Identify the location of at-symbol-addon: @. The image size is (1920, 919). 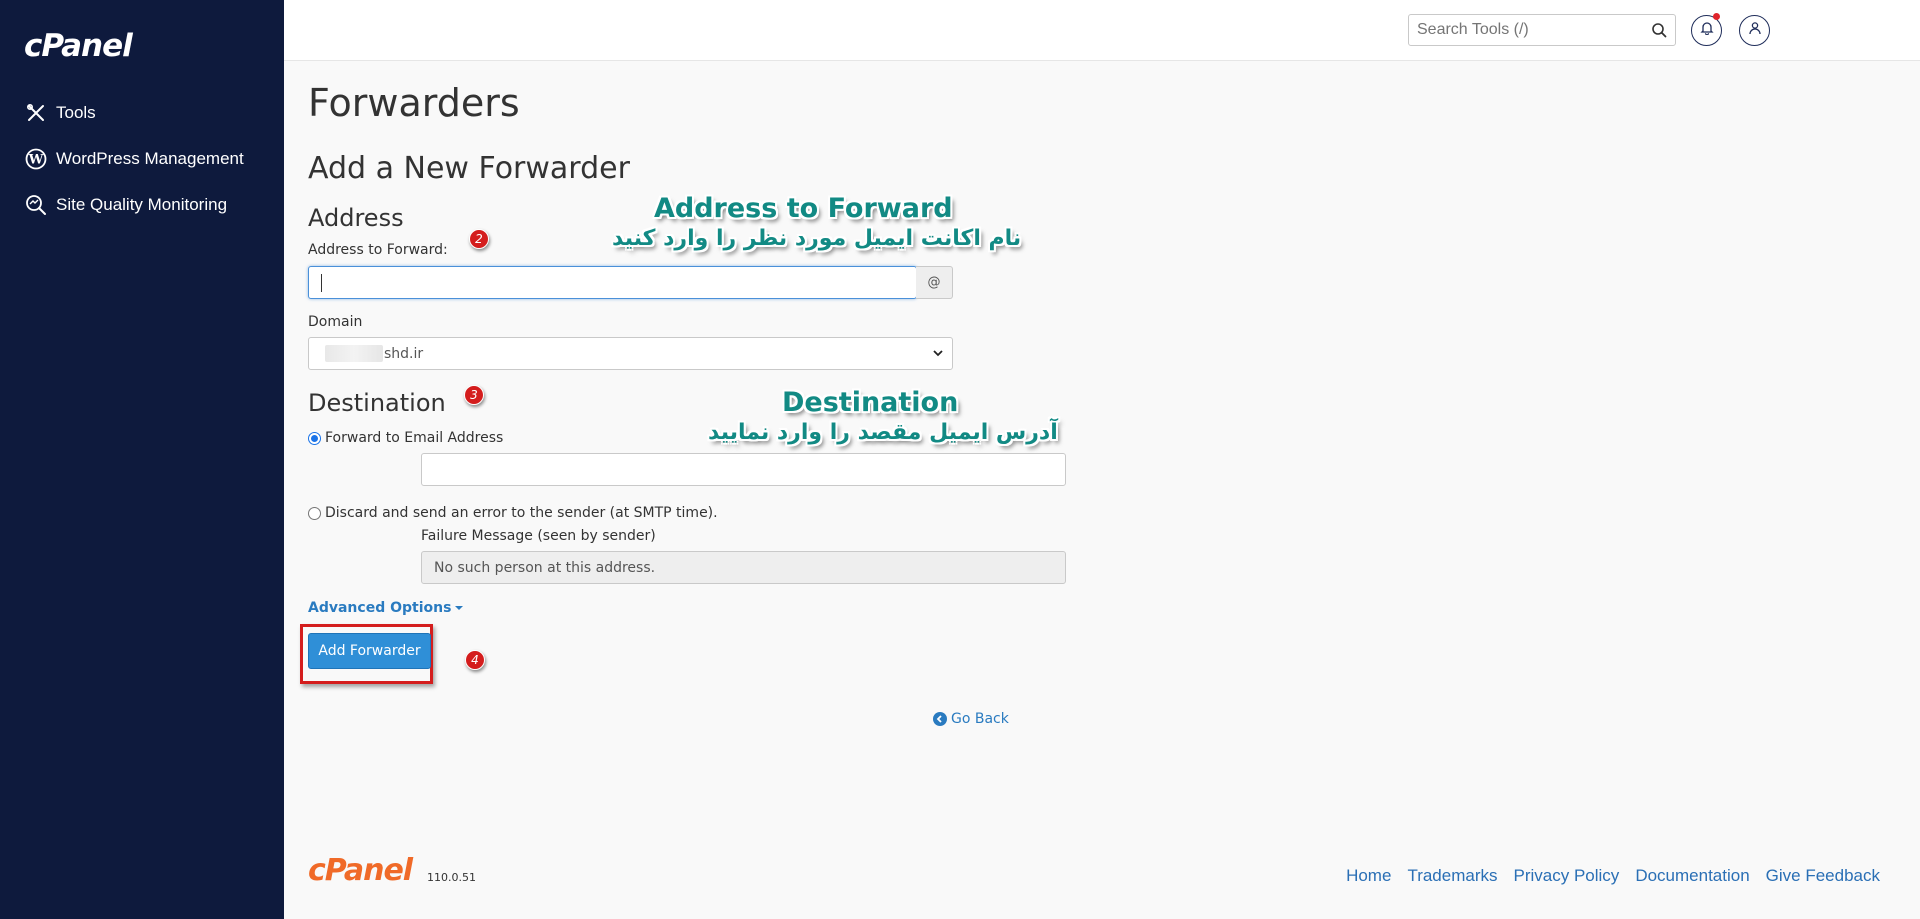
(934, 282).